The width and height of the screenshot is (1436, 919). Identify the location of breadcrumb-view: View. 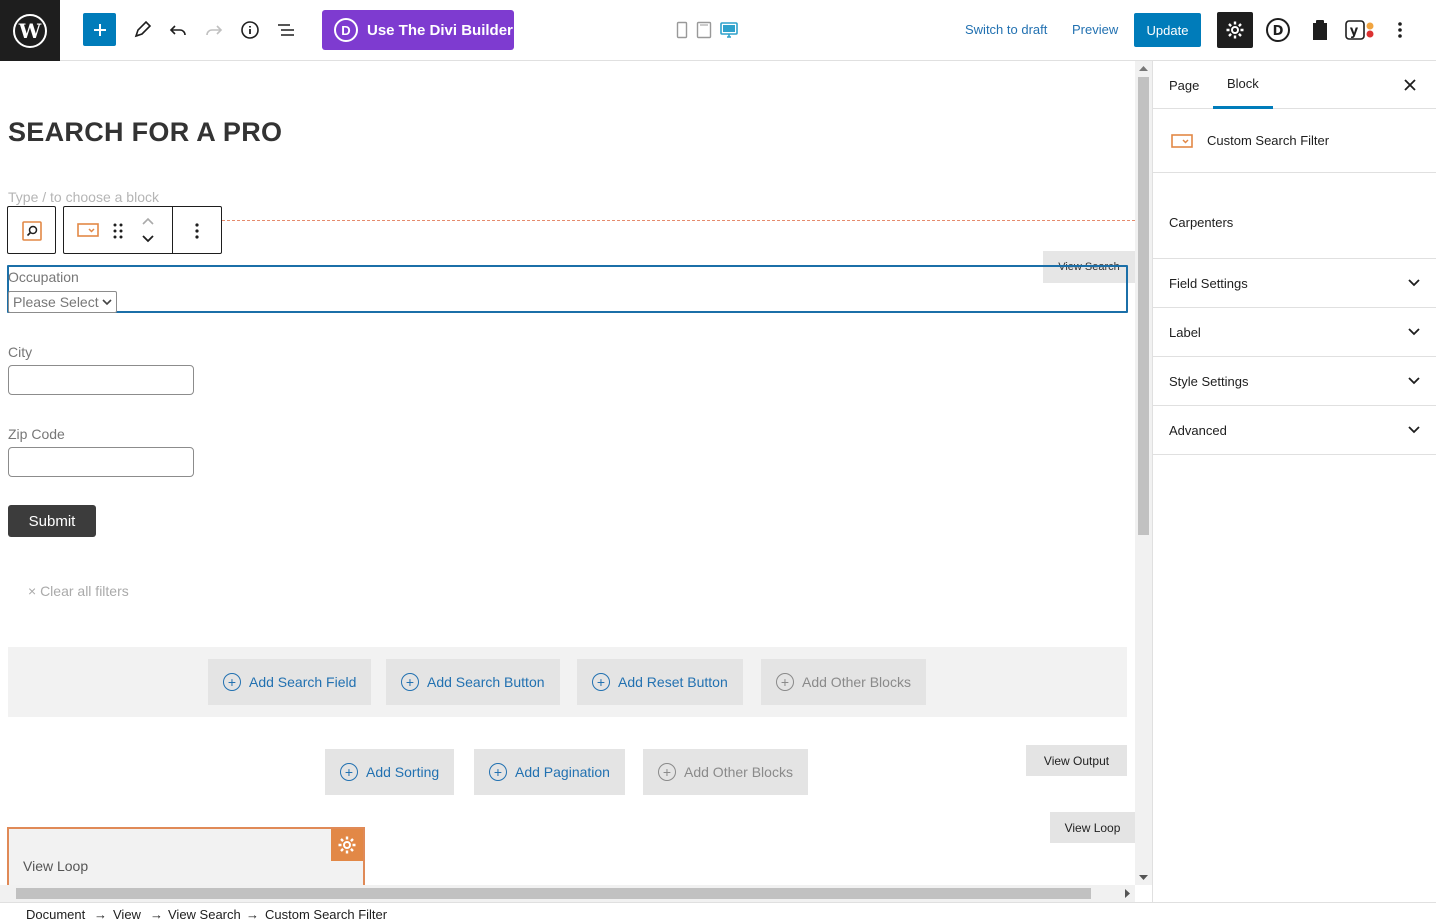
(127, 913).